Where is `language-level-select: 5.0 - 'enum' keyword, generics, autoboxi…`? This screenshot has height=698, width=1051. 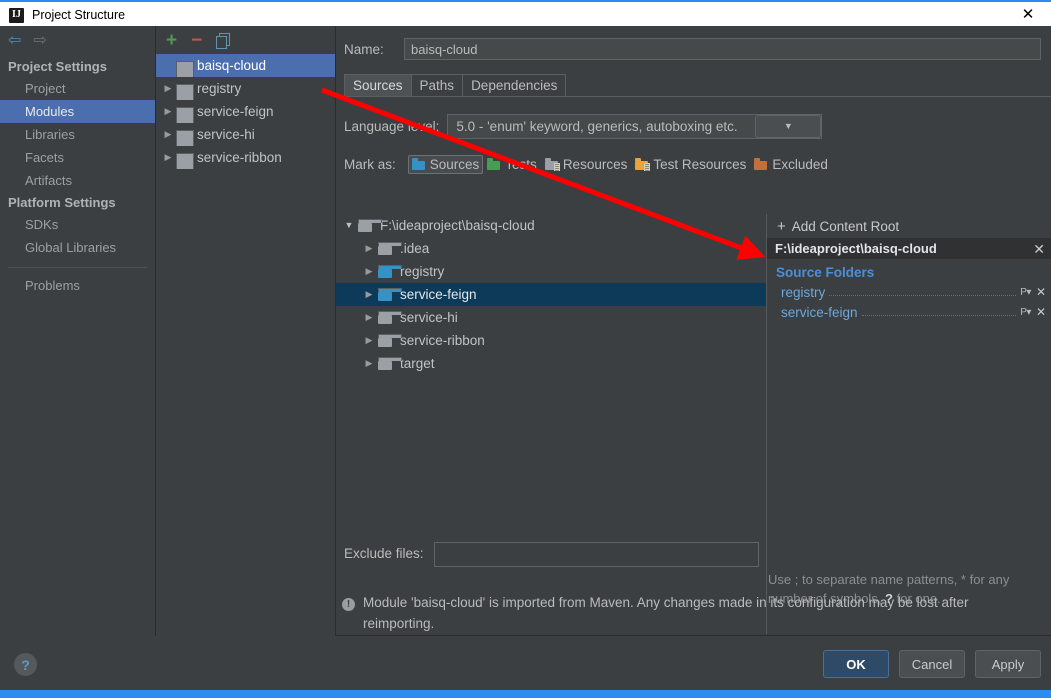
language-level-select: 5.0 - 'enum' keyword, generics, autoboxi… is located at coordinates (635, 126).